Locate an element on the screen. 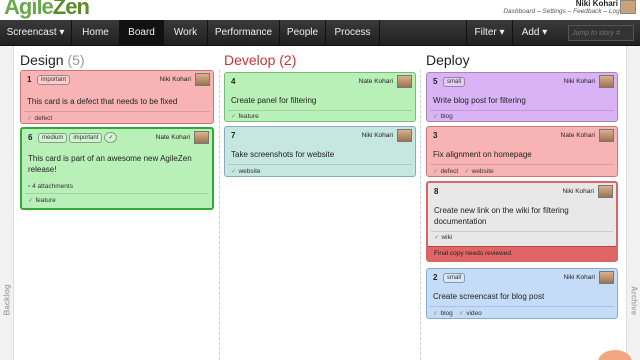 Image resolution: width=640 pixels, height=360 pixels. label-wiki: wiki is located at coordinates (446, 237).